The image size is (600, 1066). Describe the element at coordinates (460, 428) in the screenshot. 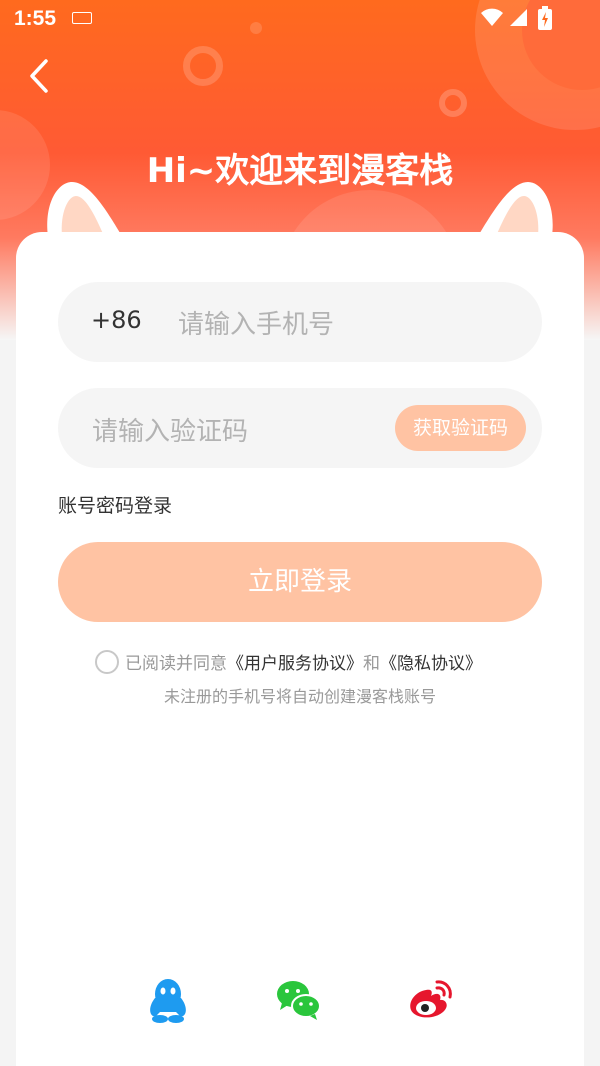

I see `get-code-button: 获取验证码` at that location.